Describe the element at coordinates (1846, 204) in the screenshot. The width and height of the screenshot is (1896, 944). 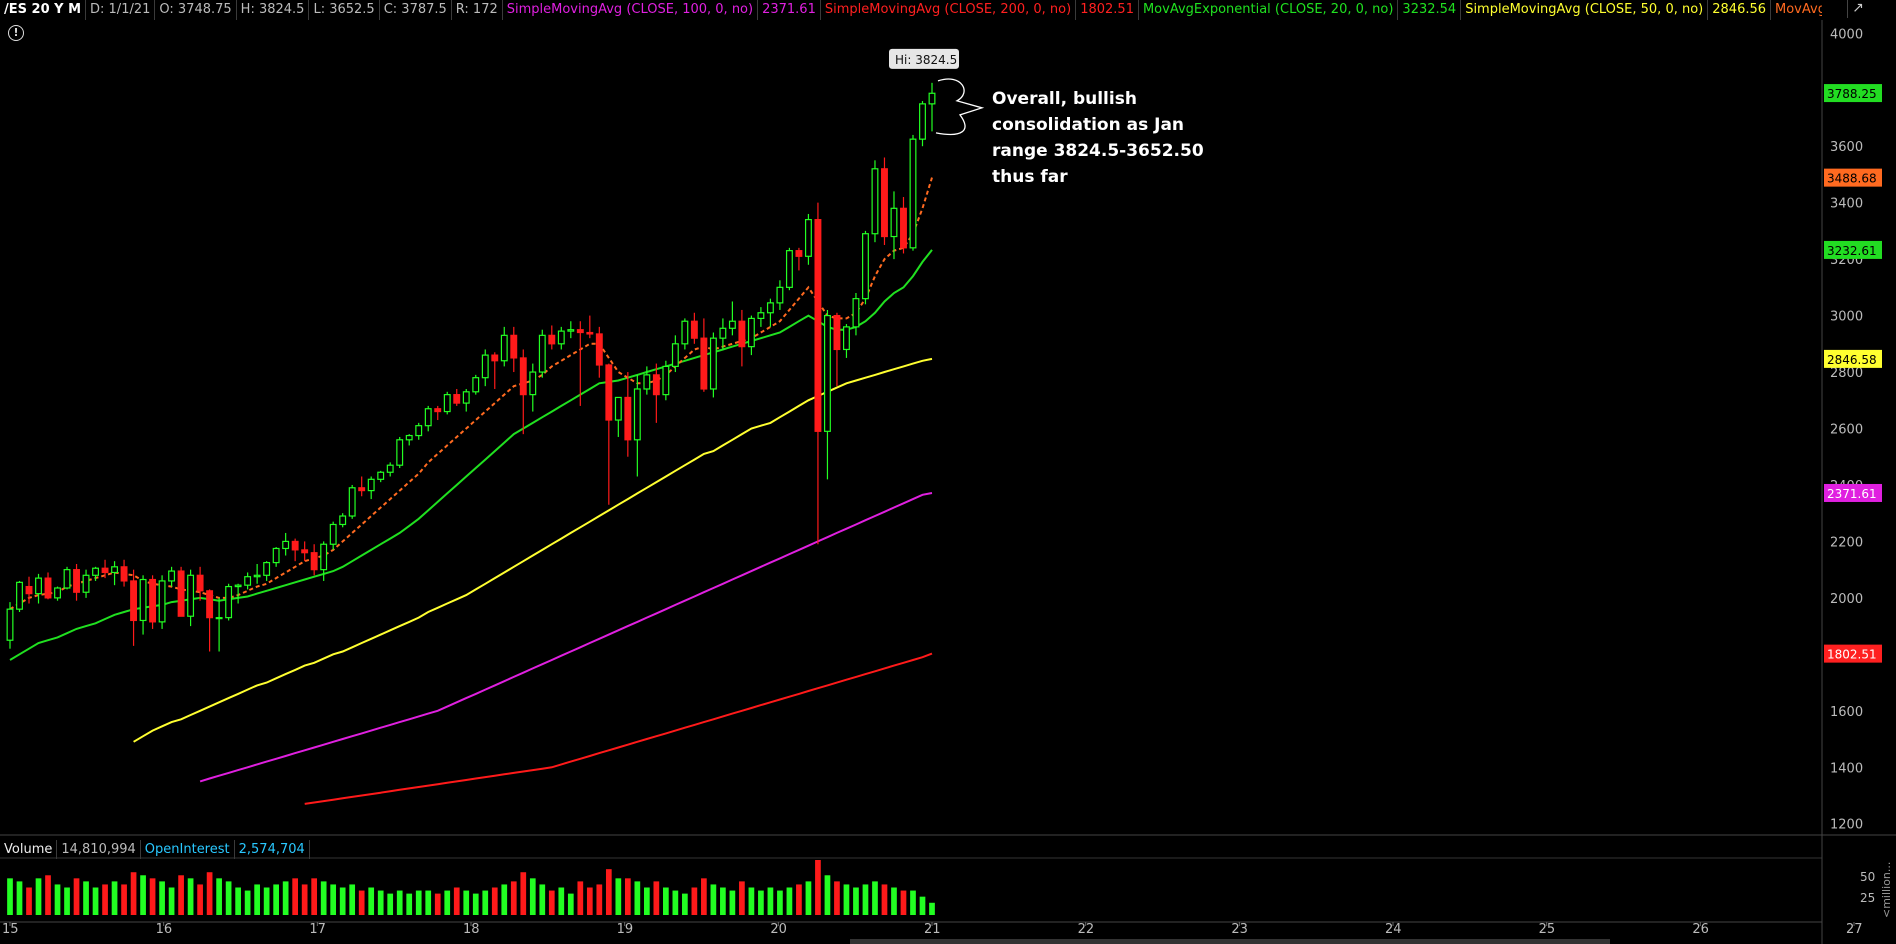
I see `y-tick-label: 3400` at that location.